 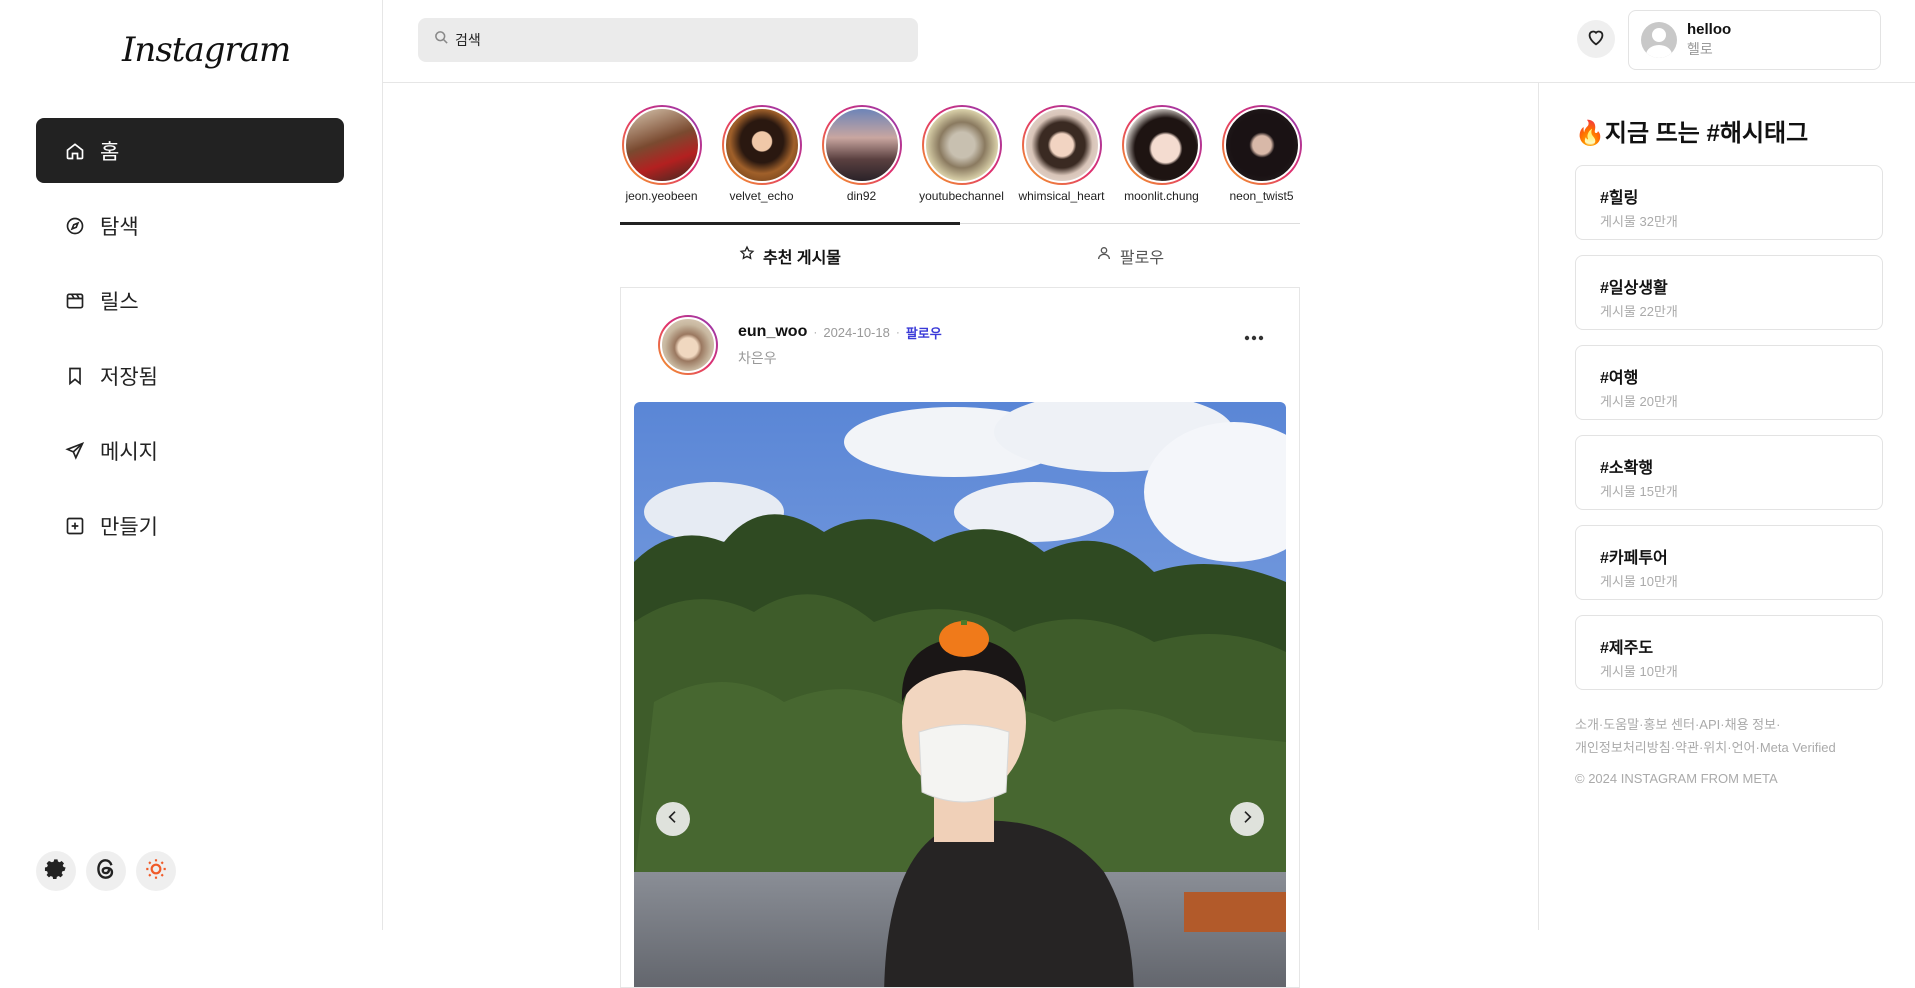 I want to click on story-username: moonlit.chung, so click(x=1161, y=196).